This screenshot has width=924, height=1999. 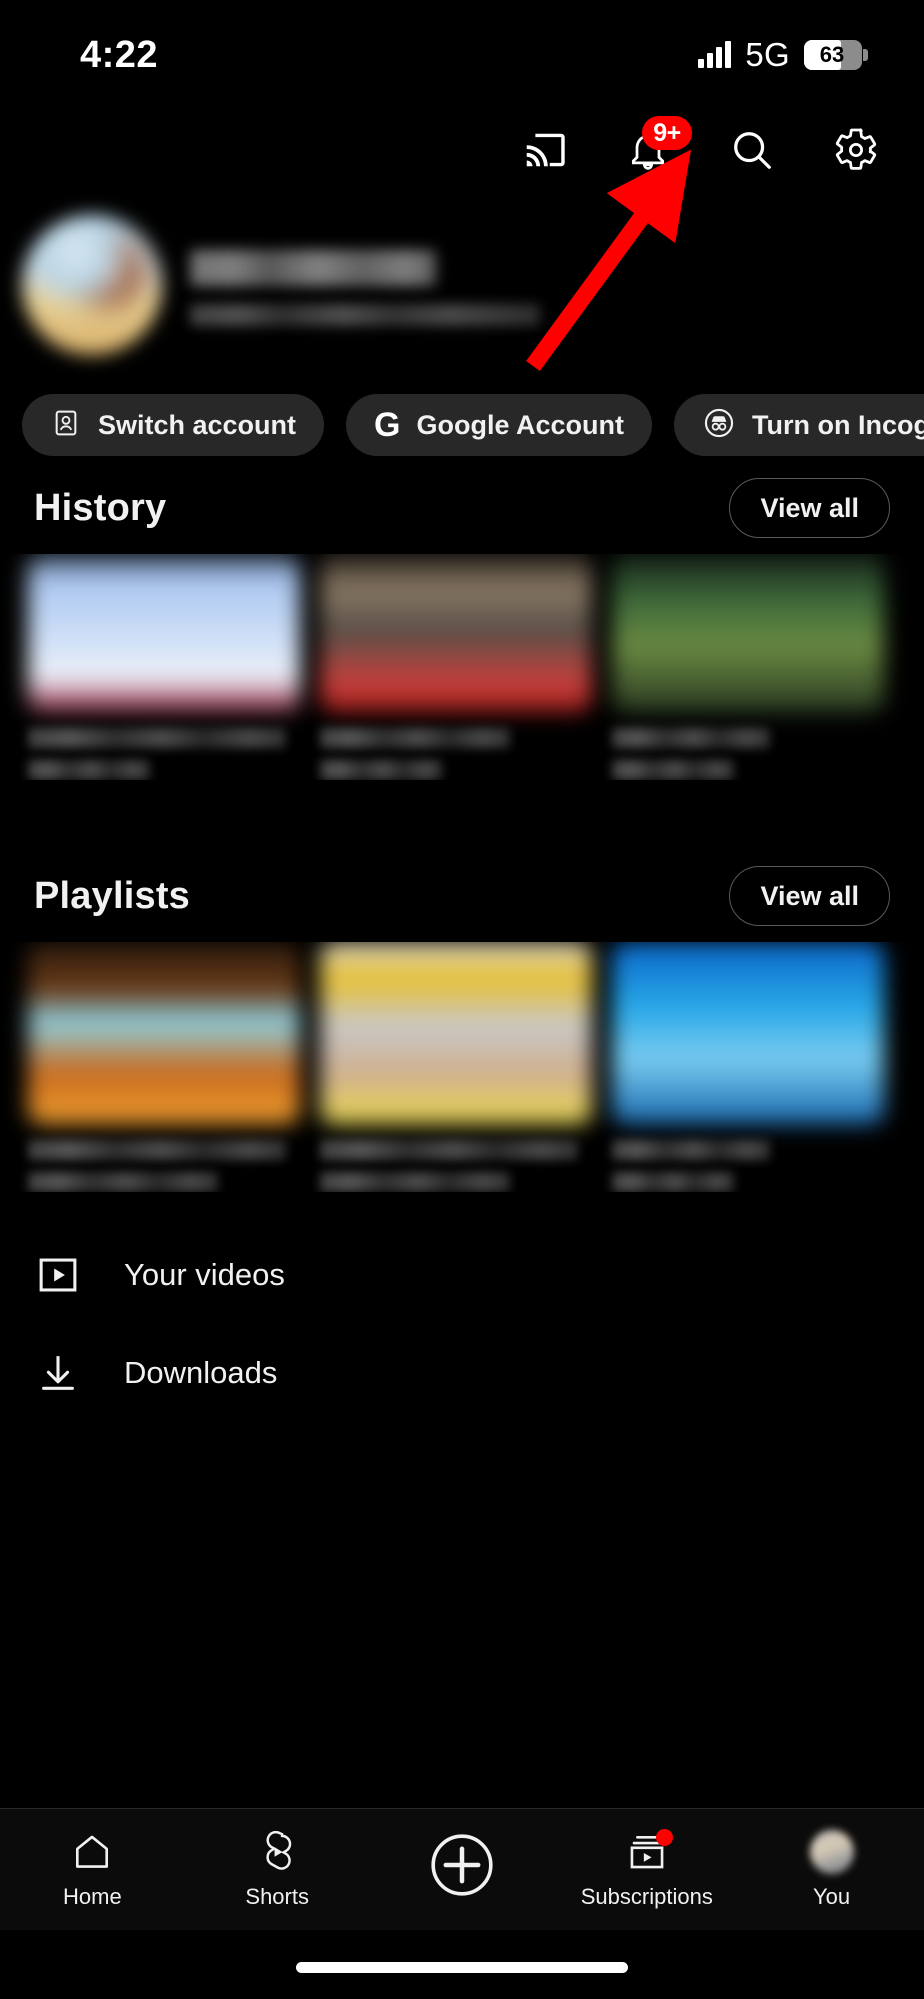 I want to click on home-indicator, so click(x=462, y=1967).